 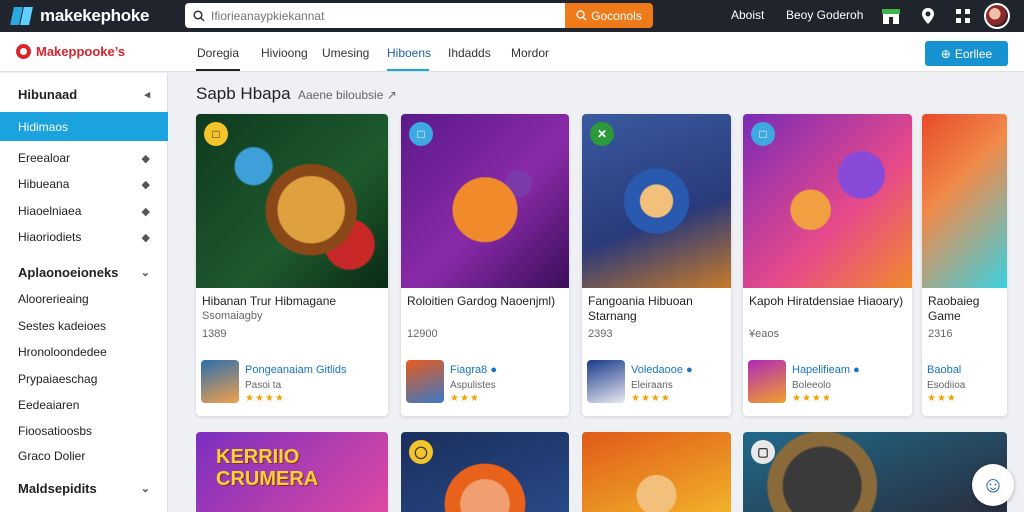 What do you see at coordinates (44, 158) in the screenshot?
I see `sidebar-item-label: Ereealoar` at bounding box center [44, 158].